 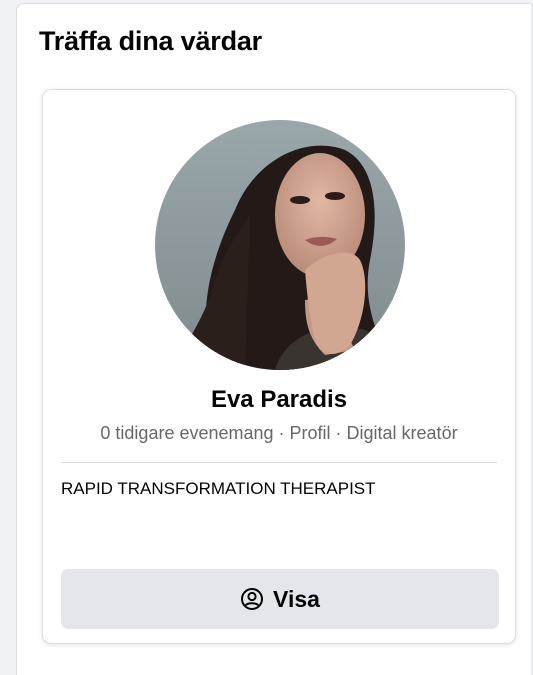 I want to click on section-title: Träffa dina värdar, so click(x=150, y=41).